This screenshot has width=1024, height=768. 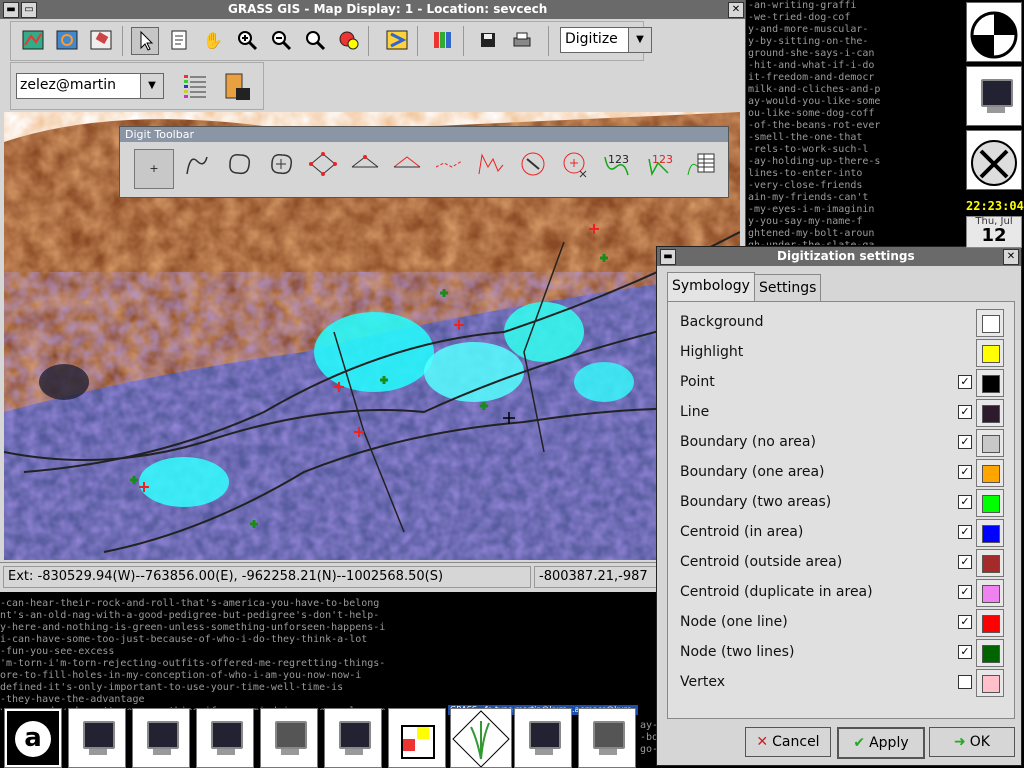 I want to click on dialog-titlebar: ▬ Digitization settings ✕, so click(x=839, y=256).